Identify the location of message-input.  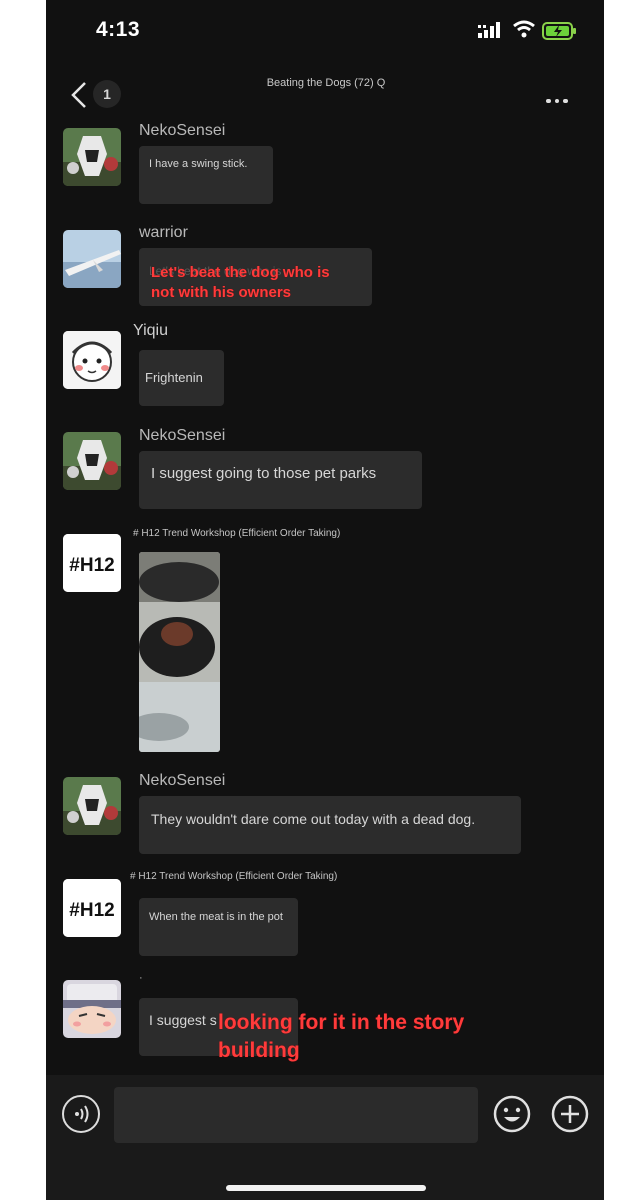
(296, 1115).